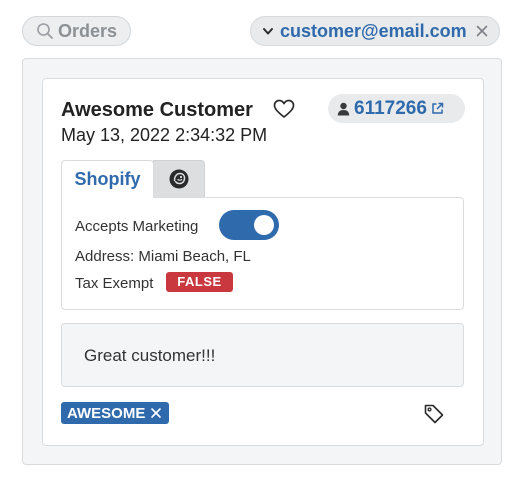 The width and height of the screenshot is (524, 490). I want to click on accepts-marketing-toggle, so click(249, 225).